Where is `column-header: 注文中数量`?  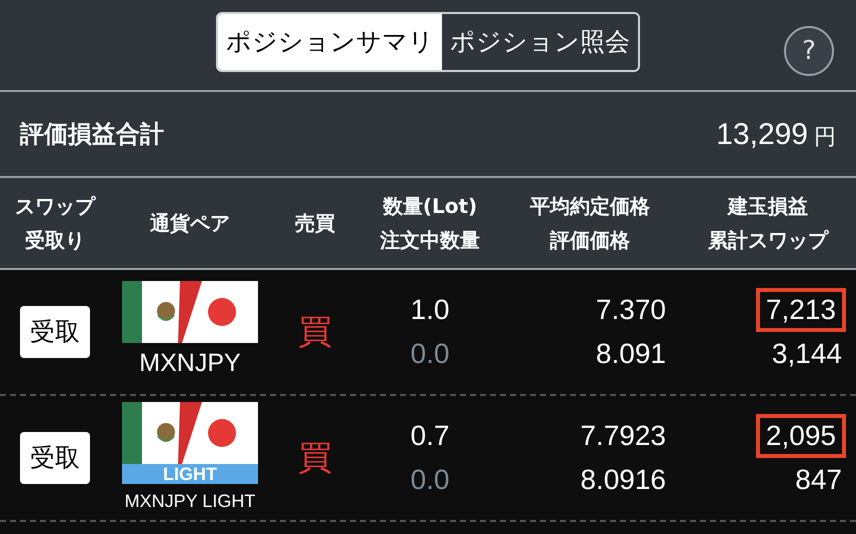 column-header: 注文中数量 is located at coordinates (430, 240).